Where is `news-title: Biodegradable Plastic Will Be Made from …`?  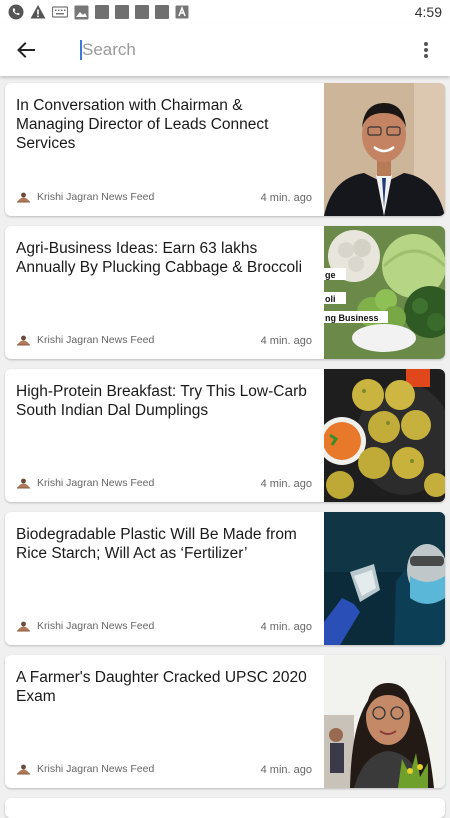 news-title: Biodegradable Plastic Will Be Made from … is located at coordinates (156, 544).